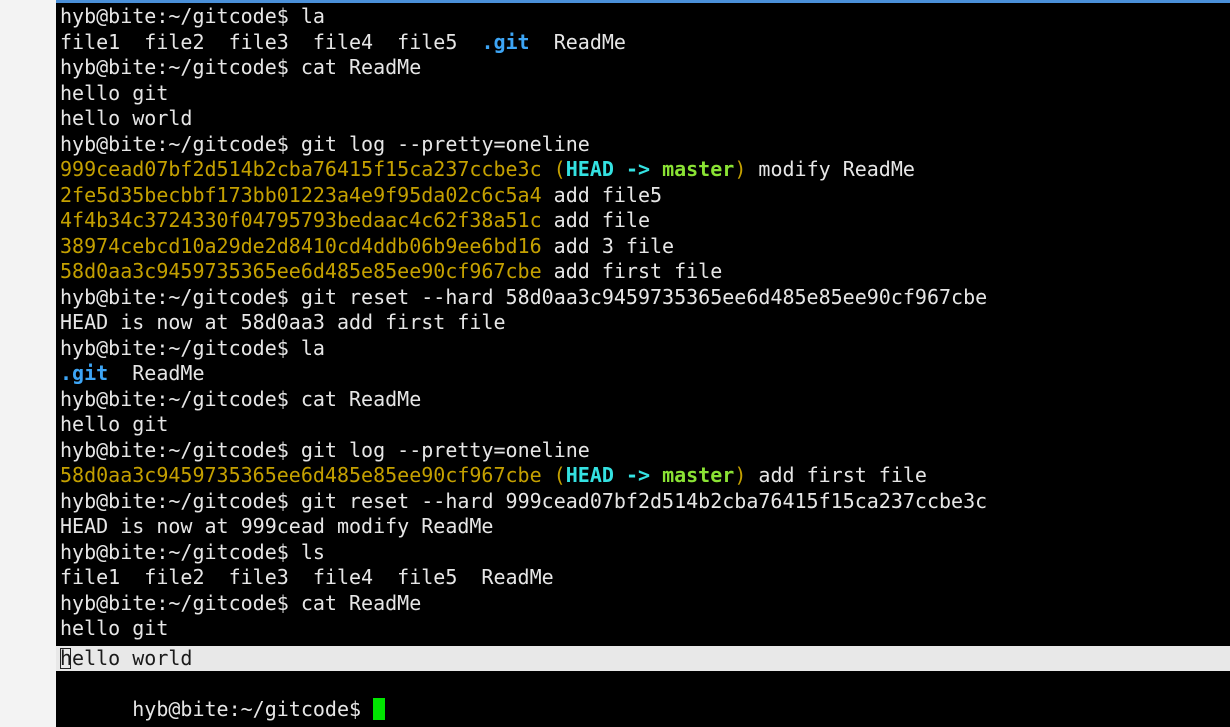 Image resolution: width=1230 pixels, height=727 pixels. I want to click on terminal-cursor, so click(379, 708).